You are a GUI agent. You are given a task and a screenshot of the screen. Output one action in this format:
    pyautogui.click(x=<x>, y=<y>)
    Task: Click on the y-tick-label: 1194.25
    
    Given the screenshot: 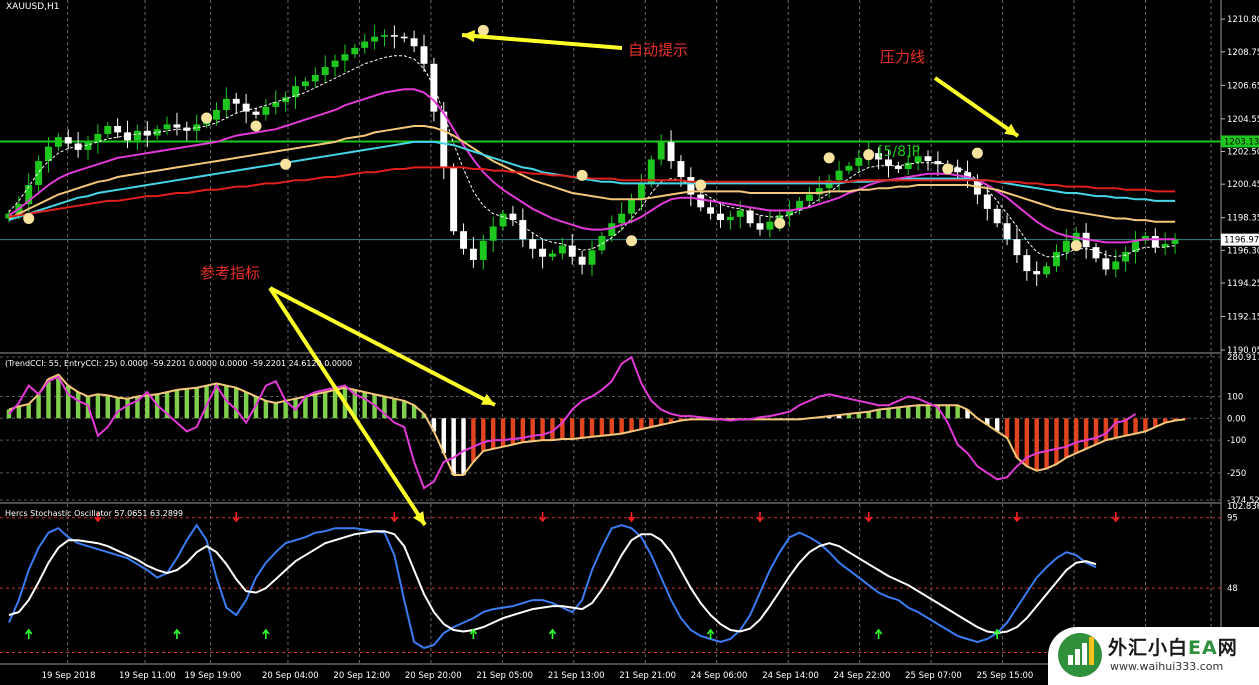 What is the action you would take?
    pyautogui.click(x=1243, y=284)
    